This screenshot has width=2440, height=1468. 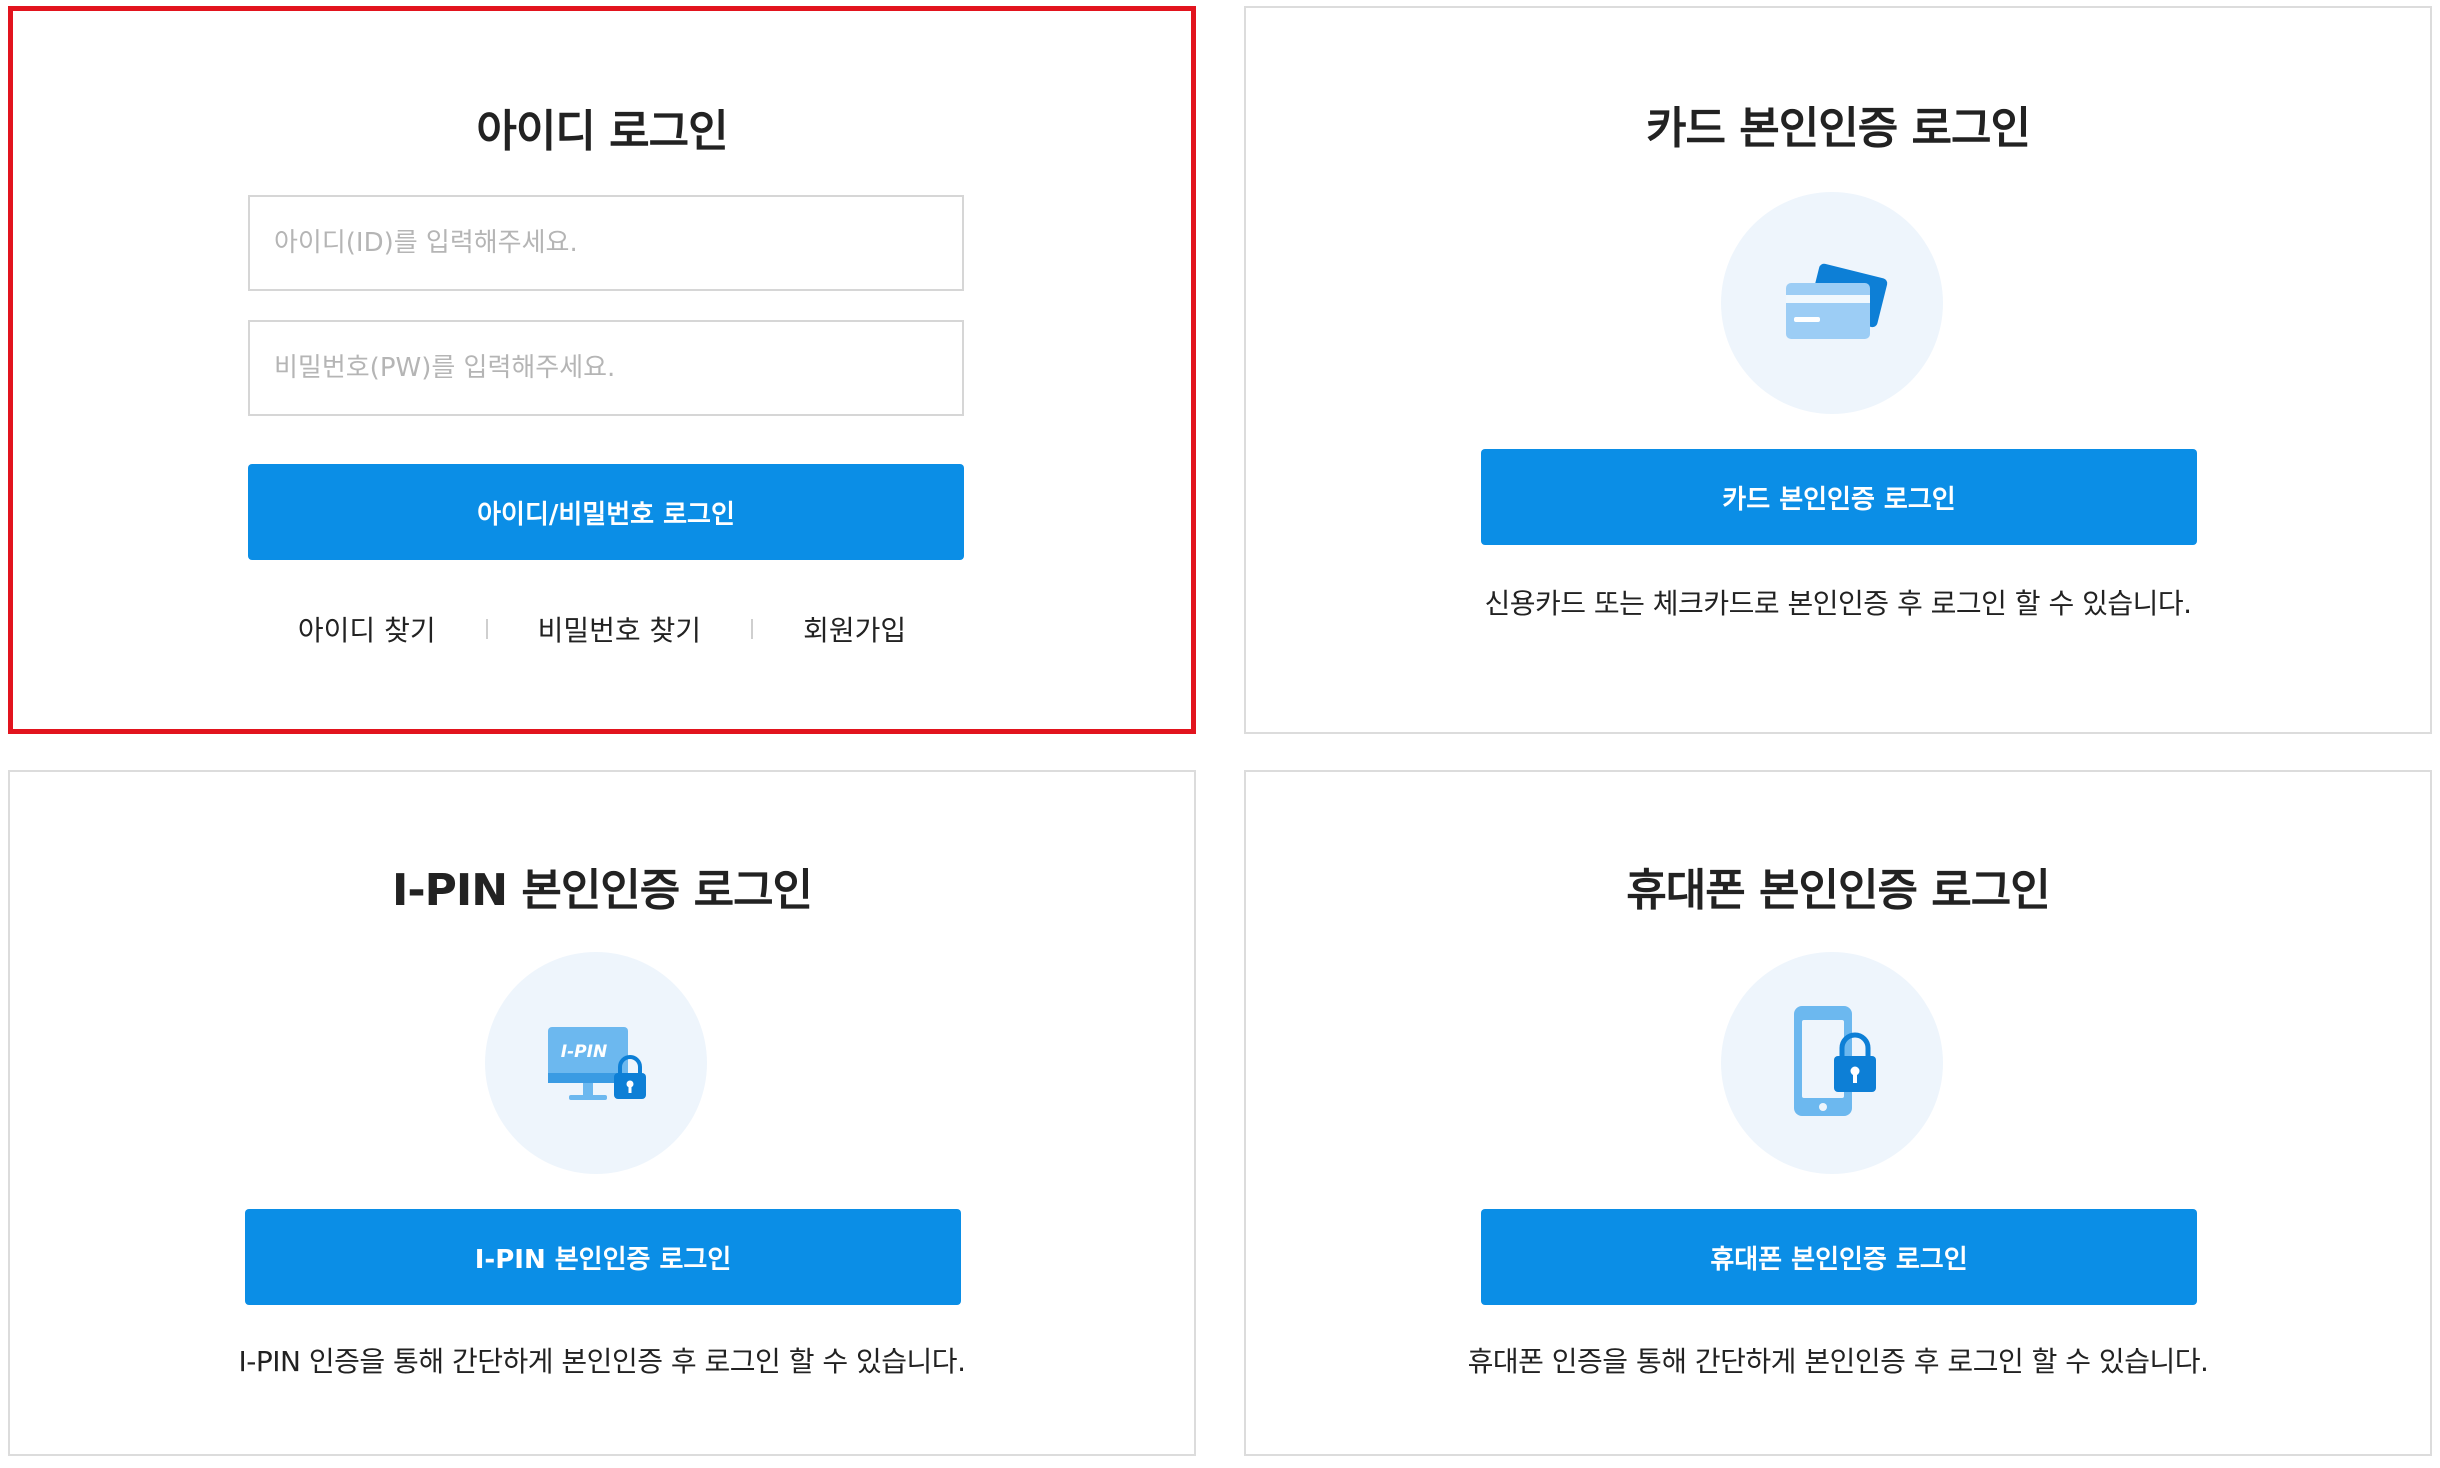 I want to click on card-login-button: 카드 본인인증 로그인, so click(x=1839, y=497).